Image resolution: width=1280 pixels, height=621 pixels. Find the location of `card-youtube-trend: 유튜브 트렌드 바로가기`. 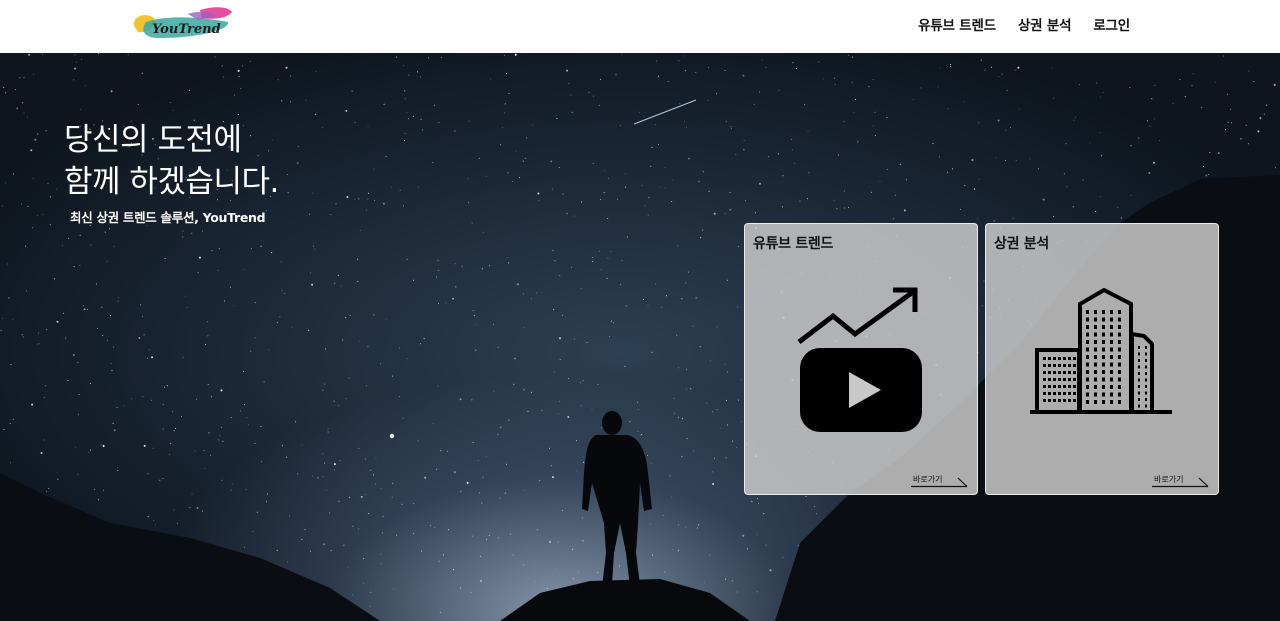

card-youtube-trend: 유튜브 트렌드 바로가기 is located at coordinates (861, 359).